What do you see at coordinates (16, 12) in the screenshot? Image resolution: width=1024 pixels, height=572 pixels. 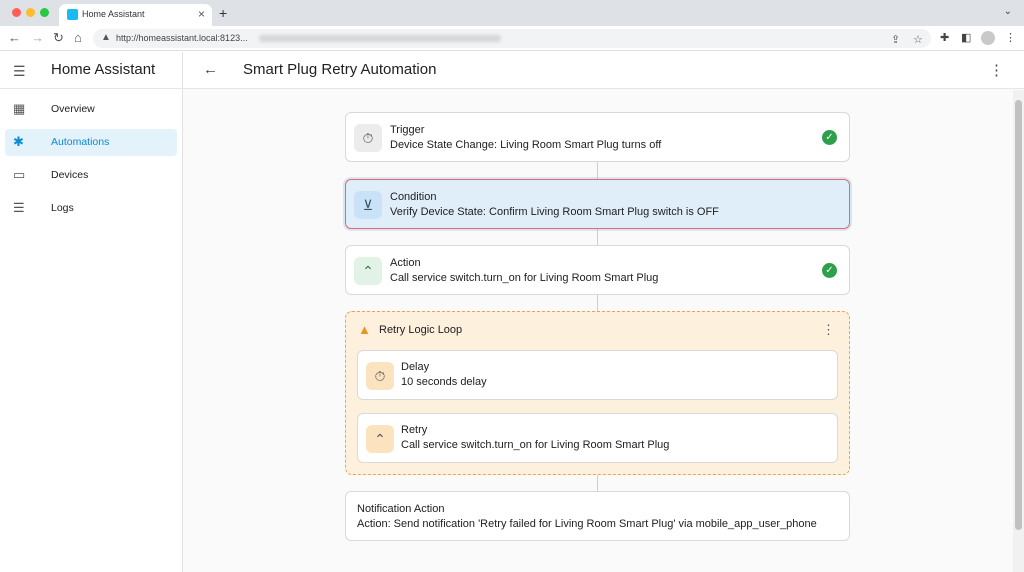 I see `close-window-button` at bounding box center [16, 12].